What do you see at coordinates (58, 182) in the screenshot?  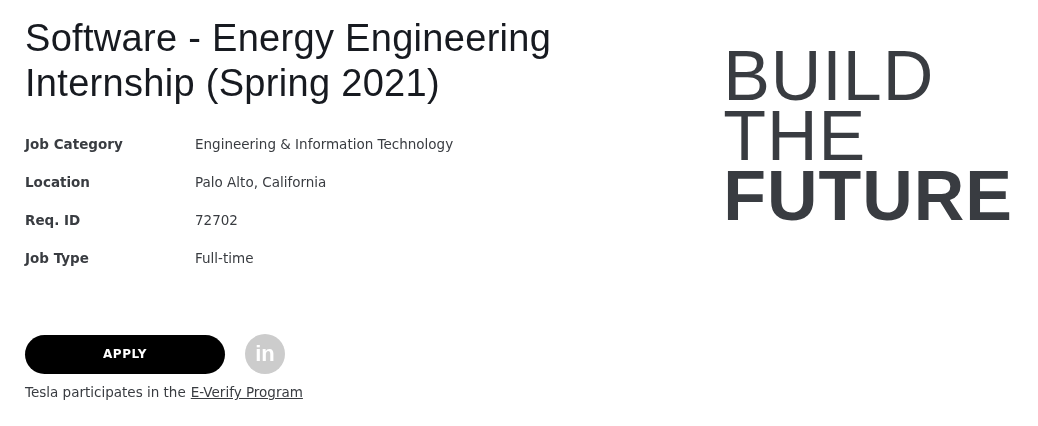 I see `detail-label: Location` at bounding box center [58, 182].